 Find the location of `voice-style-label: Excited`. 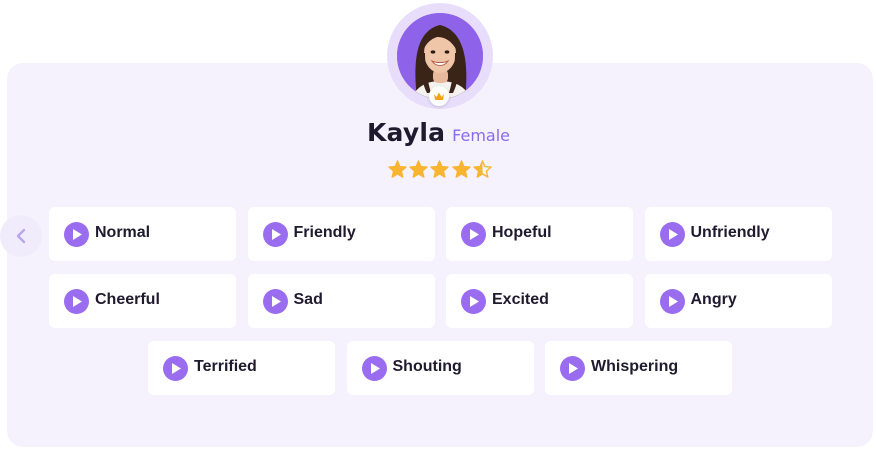

voice-style-label: Excited is located at coordinates (520, 299).